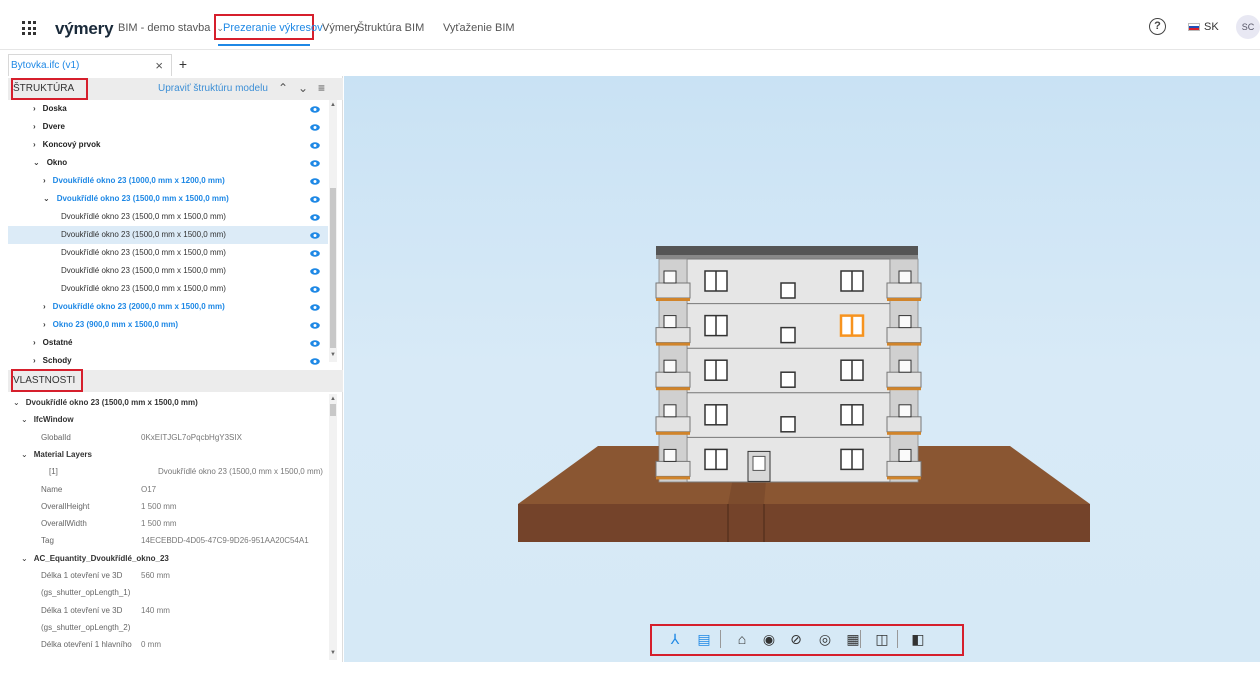 The image size is (1260, 680). What do you see at coordinates (479, 28) in the screenshot?
I see `nav-tab-bim-extraction: Vyťaženie BIM` at bounding box center [479, 28].